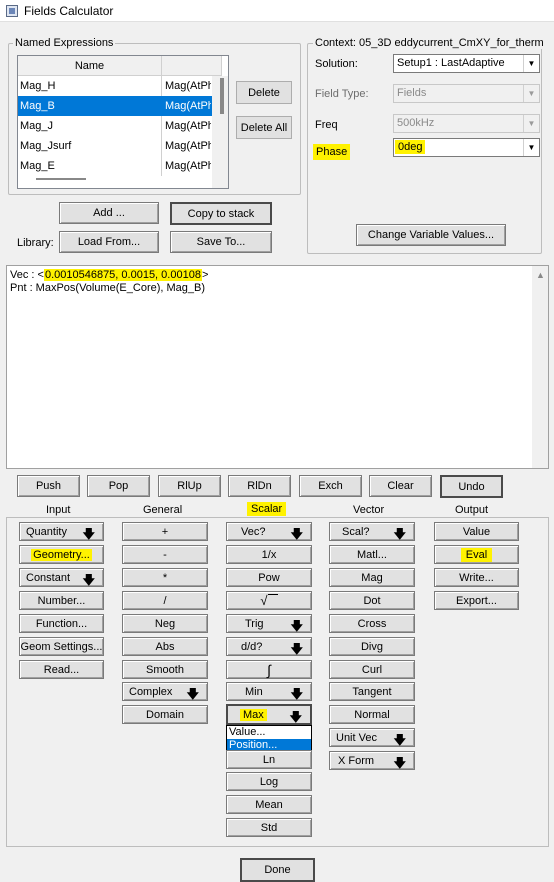  What do you see at coordinates (115, 106) in the screenshot?
I see `table-row-selected: Mag_B Mag(AtPh` at bounding box center [115, 106].